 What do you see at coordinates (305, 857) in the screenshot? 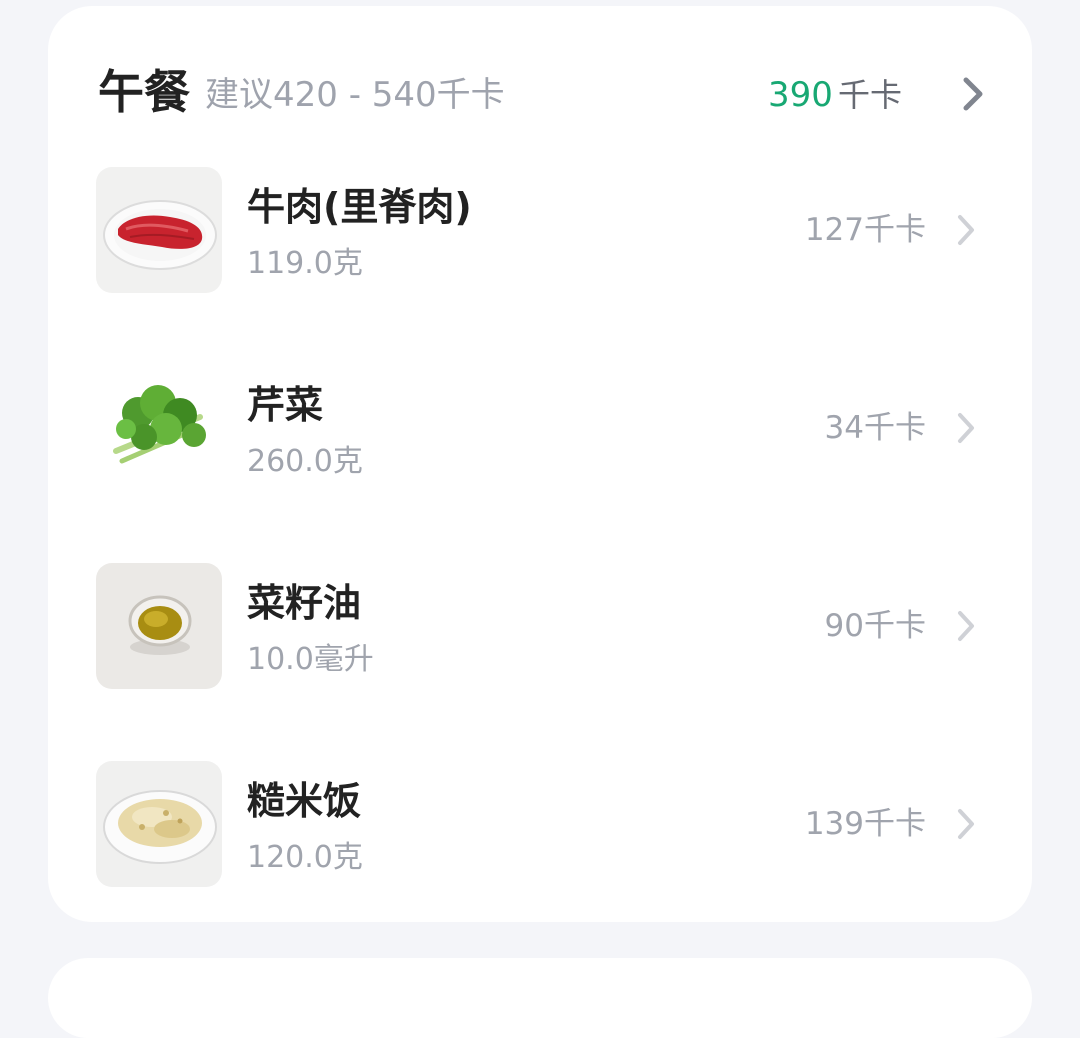
I see `food-amount: 120.0克` at bounding box center [305, 857].